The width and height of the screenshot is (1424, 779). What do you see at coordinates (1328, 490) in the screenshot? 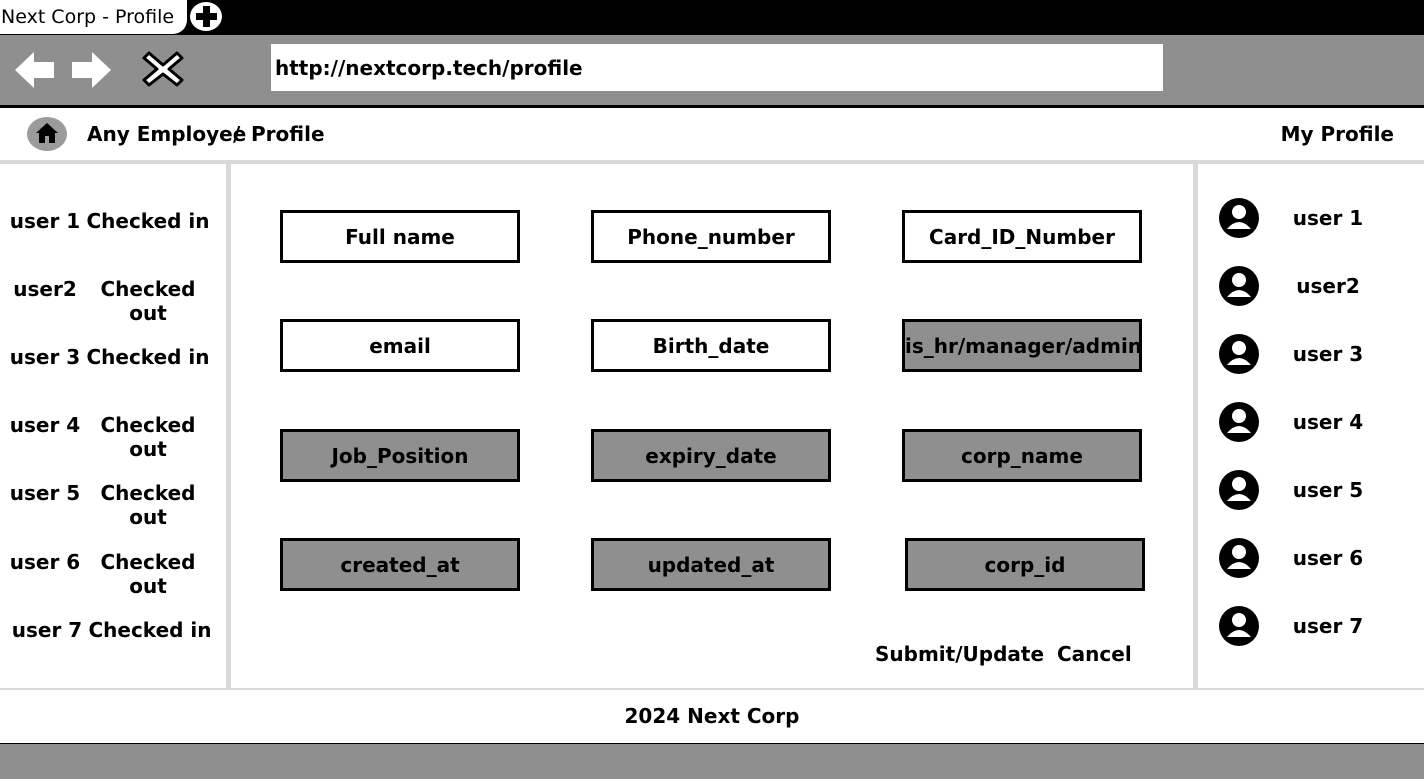
I see `user-name: user 5` at bounding box center [1328, 490].